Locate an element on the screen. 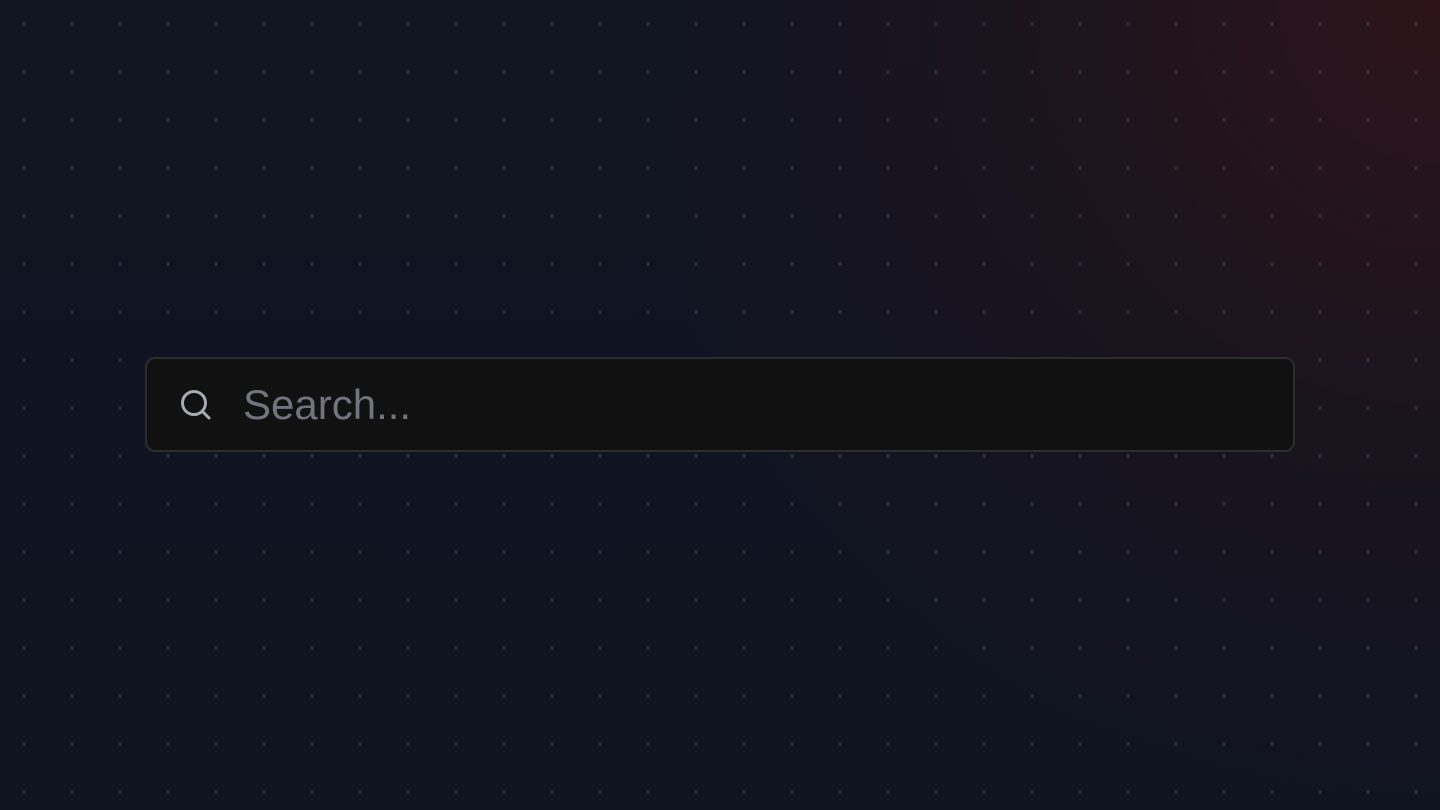 Image resolution: width=1440 pixels, height=810 pixels. search-bar is located at coordinates (720, 404).